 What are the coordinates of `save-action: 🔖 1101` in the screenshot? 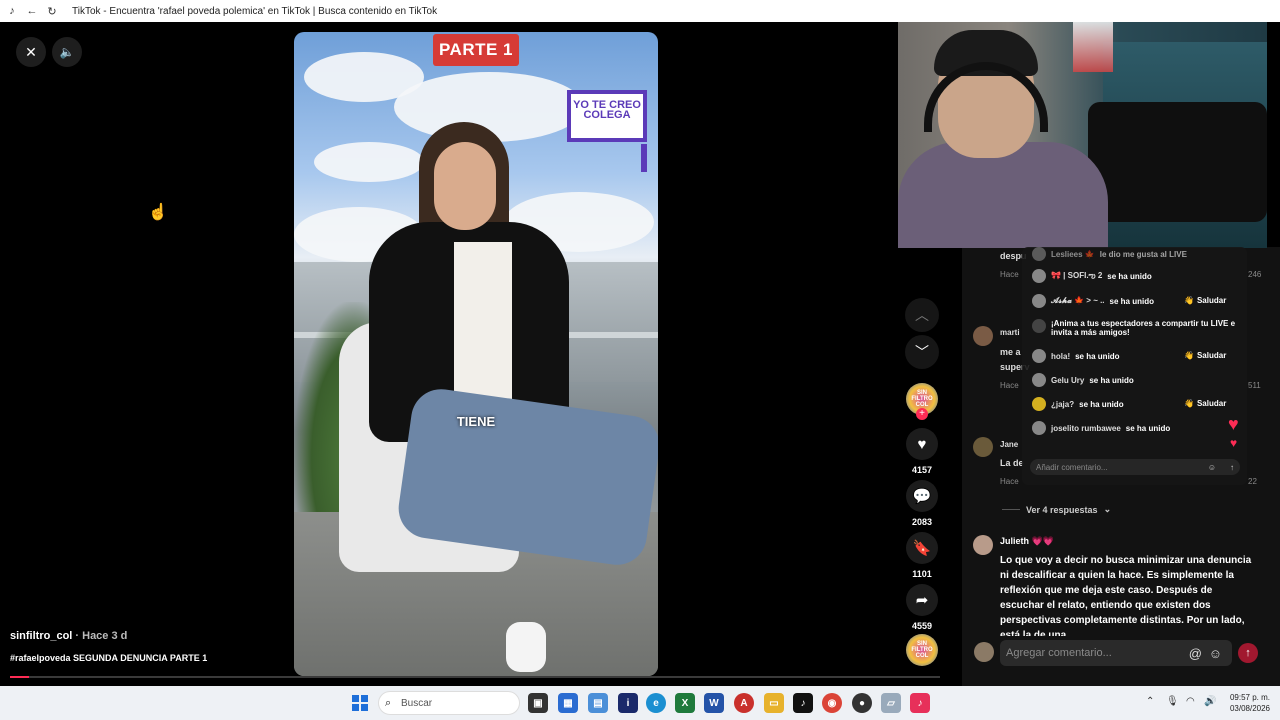 It's located at (922, 555).